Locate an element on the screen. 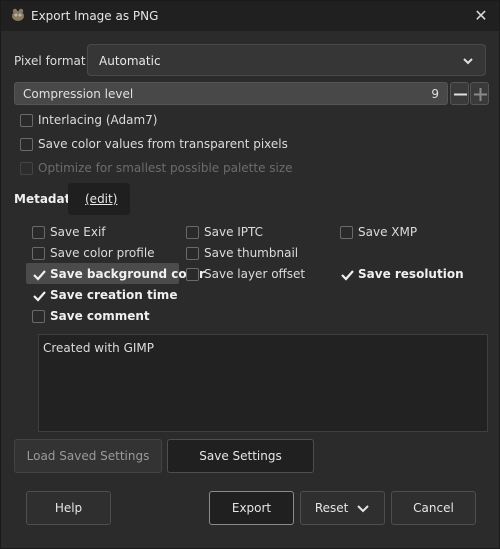  save-settings-label: Save Settings is located at coordinates (240, 456).